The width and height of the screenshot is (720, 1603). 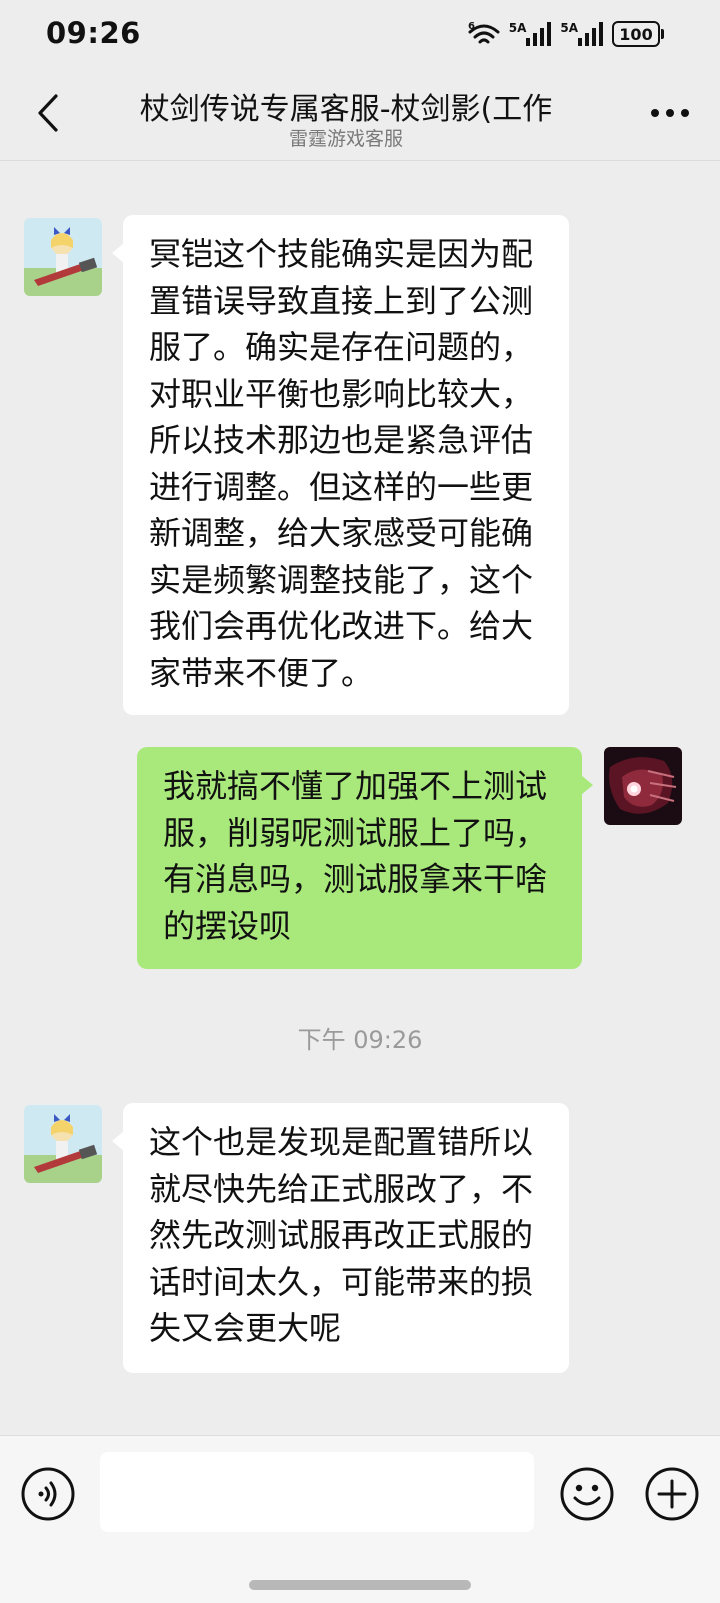 I want to click on input-bar, so click(x=360, y=1519).